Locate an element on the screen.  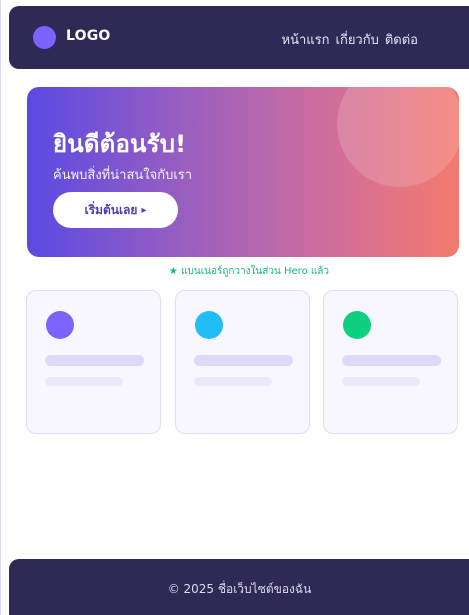
site-footer: © 2025 ชื่อเว็บไซต์ของฉัน is located at coordinates (239, 587).